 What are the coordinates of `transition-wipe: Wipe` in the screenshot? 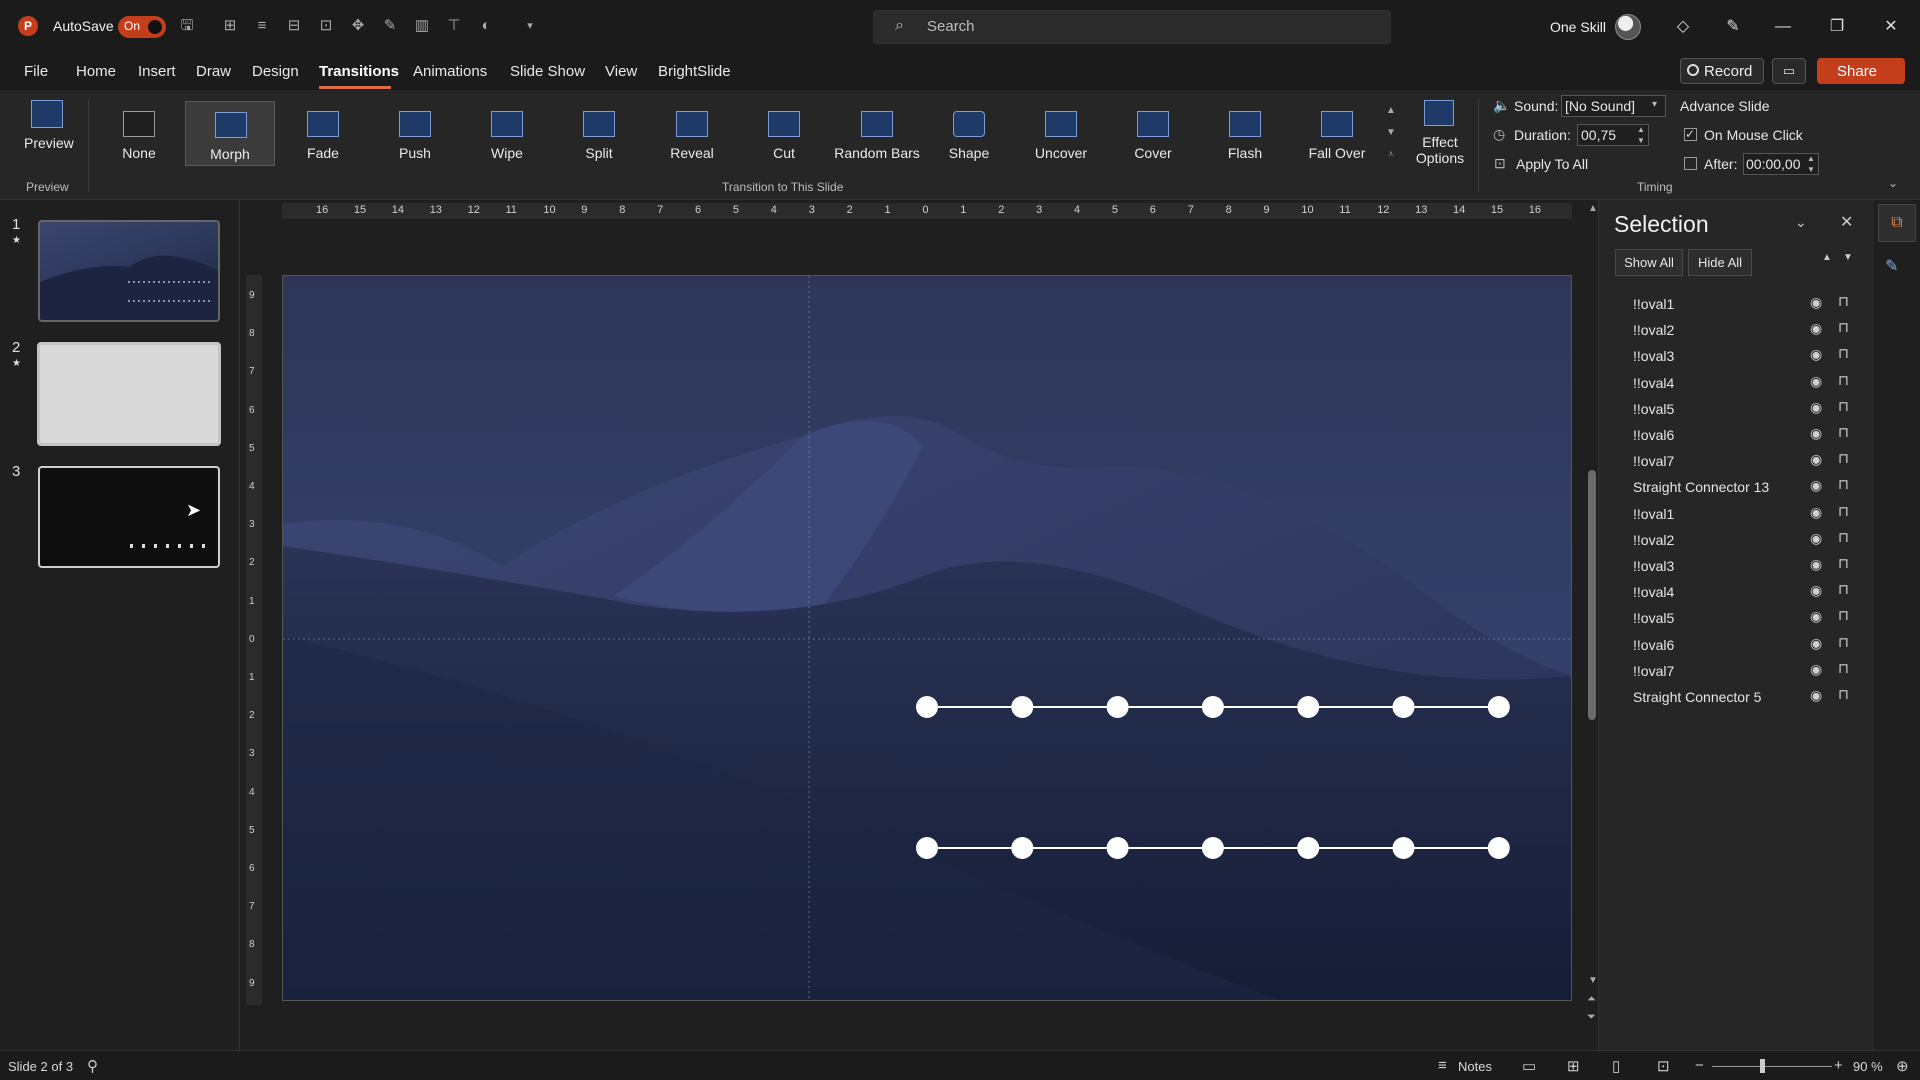 It's located at (507, 133).